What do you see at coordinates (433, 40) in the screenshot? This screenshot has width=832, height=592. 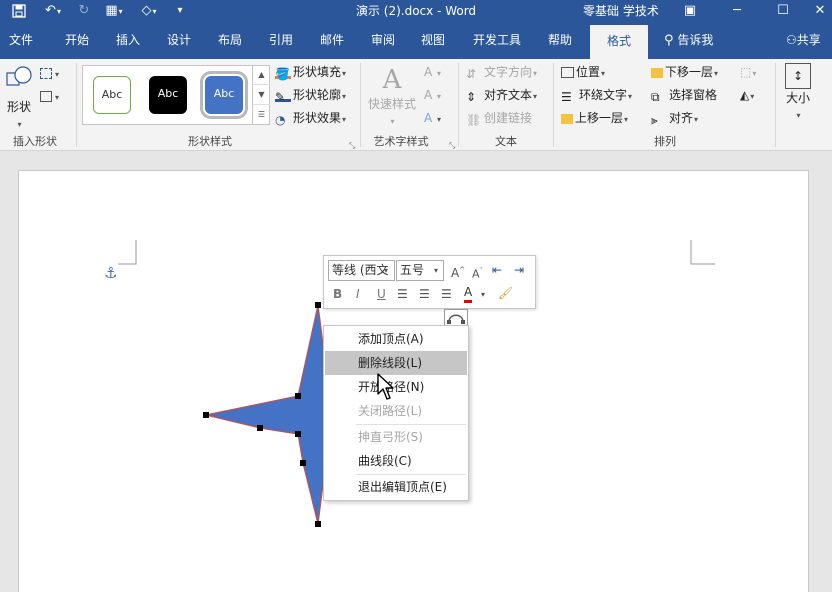 I see `tab-view: 视图` at bounding box center [433, 40].